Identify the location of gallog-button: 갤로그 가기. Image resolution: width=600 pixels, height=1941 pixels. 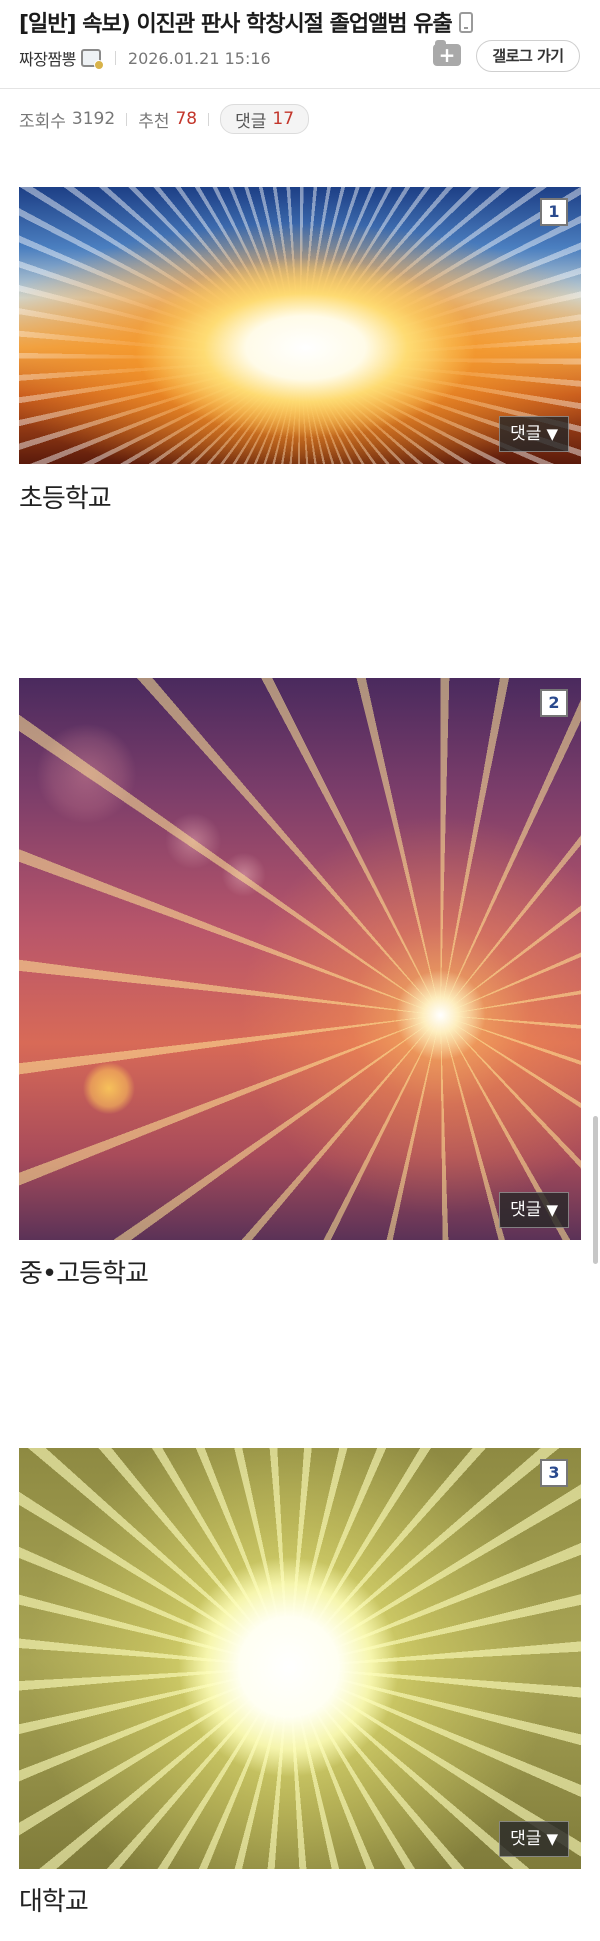
(528, 56).